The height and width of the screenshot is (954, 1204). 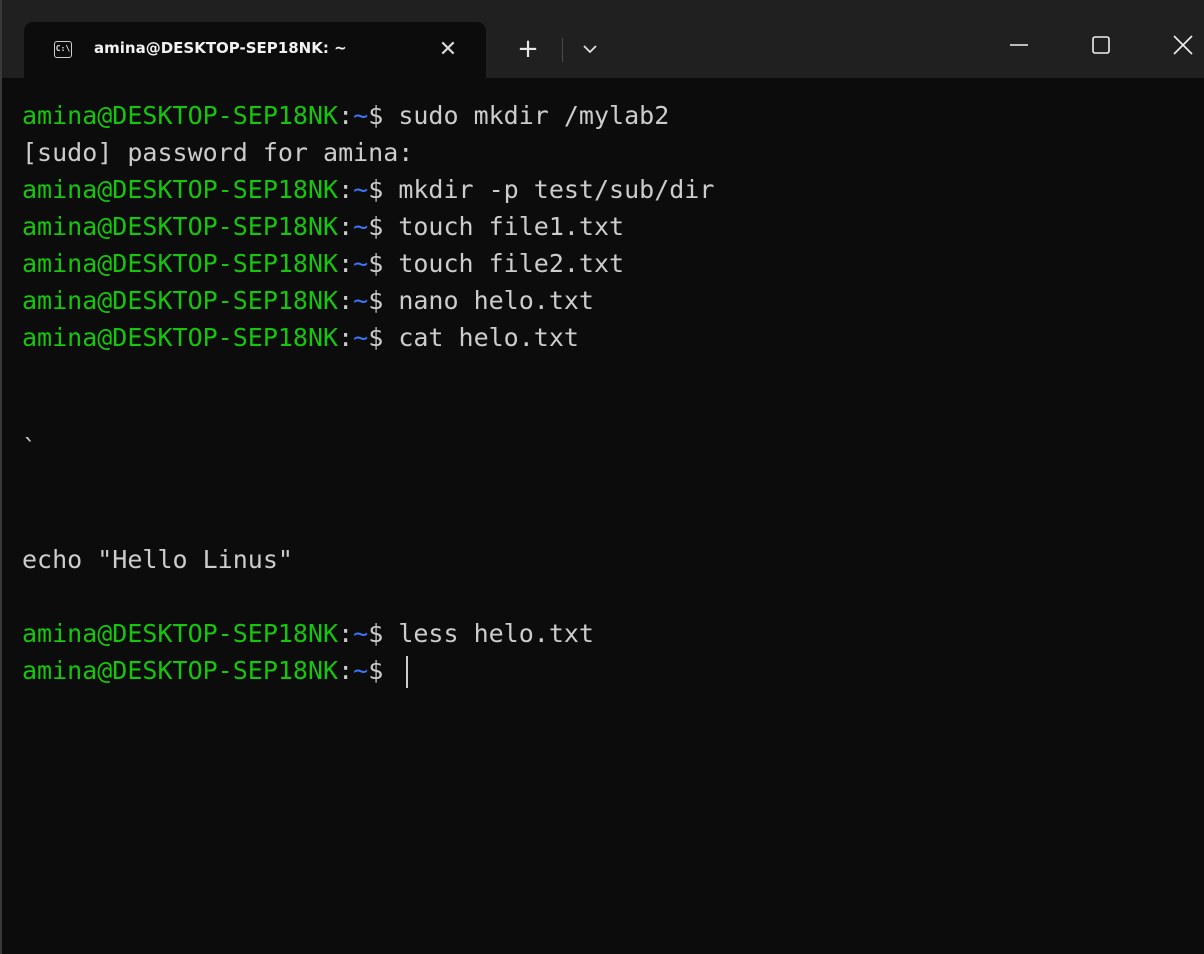 What do you see at coordinates (549, 189) in the screenshot?
I see `command-text: mkdir -p test/sub/dir` at bounding box center [549, 189].